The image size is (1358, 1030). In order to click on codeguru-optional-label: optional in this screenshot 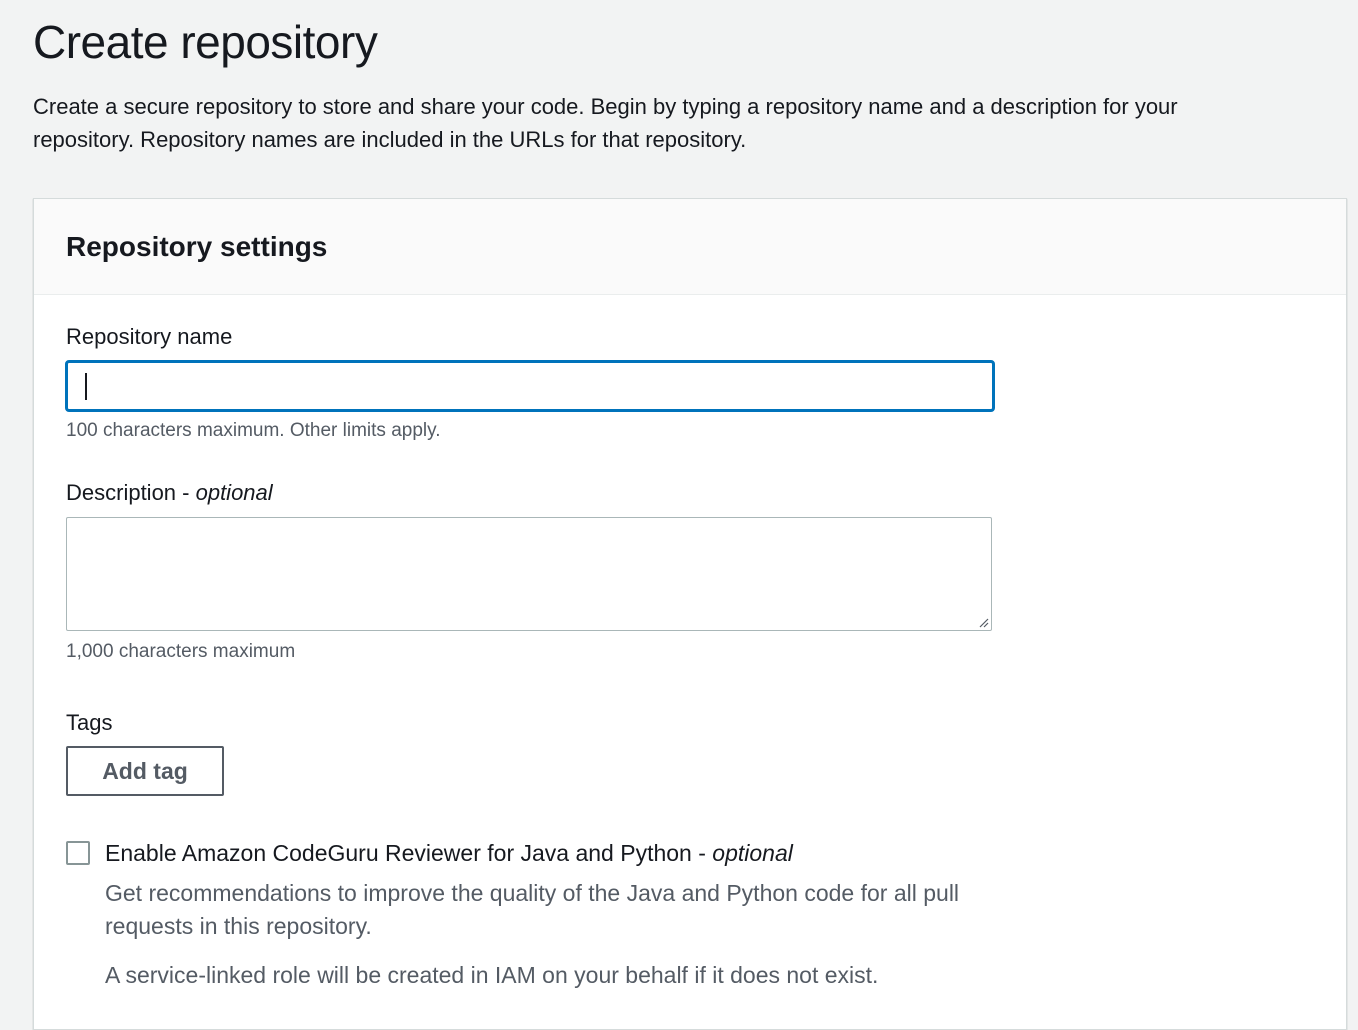, I will do `click(752, 853)`.